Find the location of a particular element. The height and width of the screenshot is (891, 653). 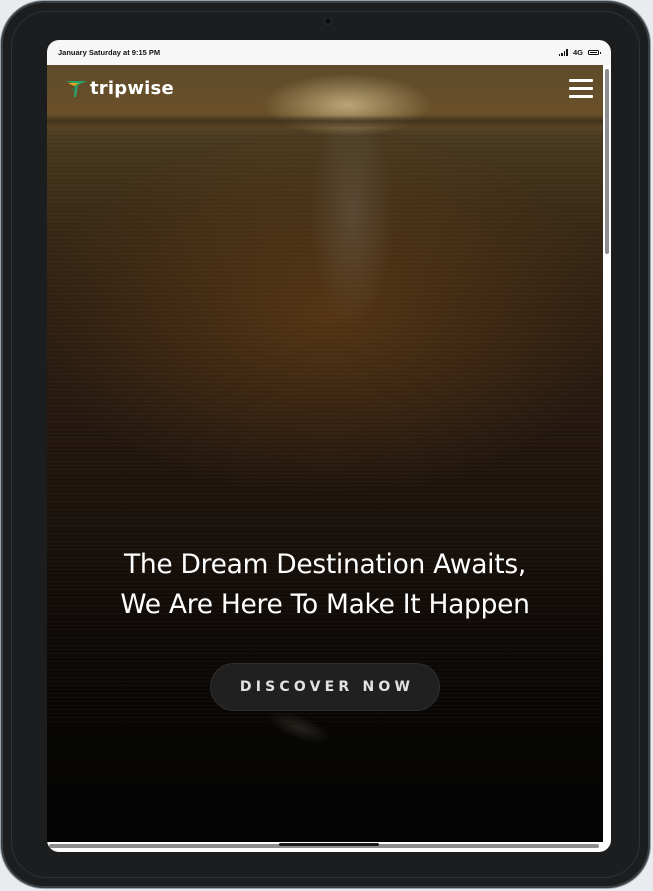

network-type: 4G is located at coordinates (577, 52).